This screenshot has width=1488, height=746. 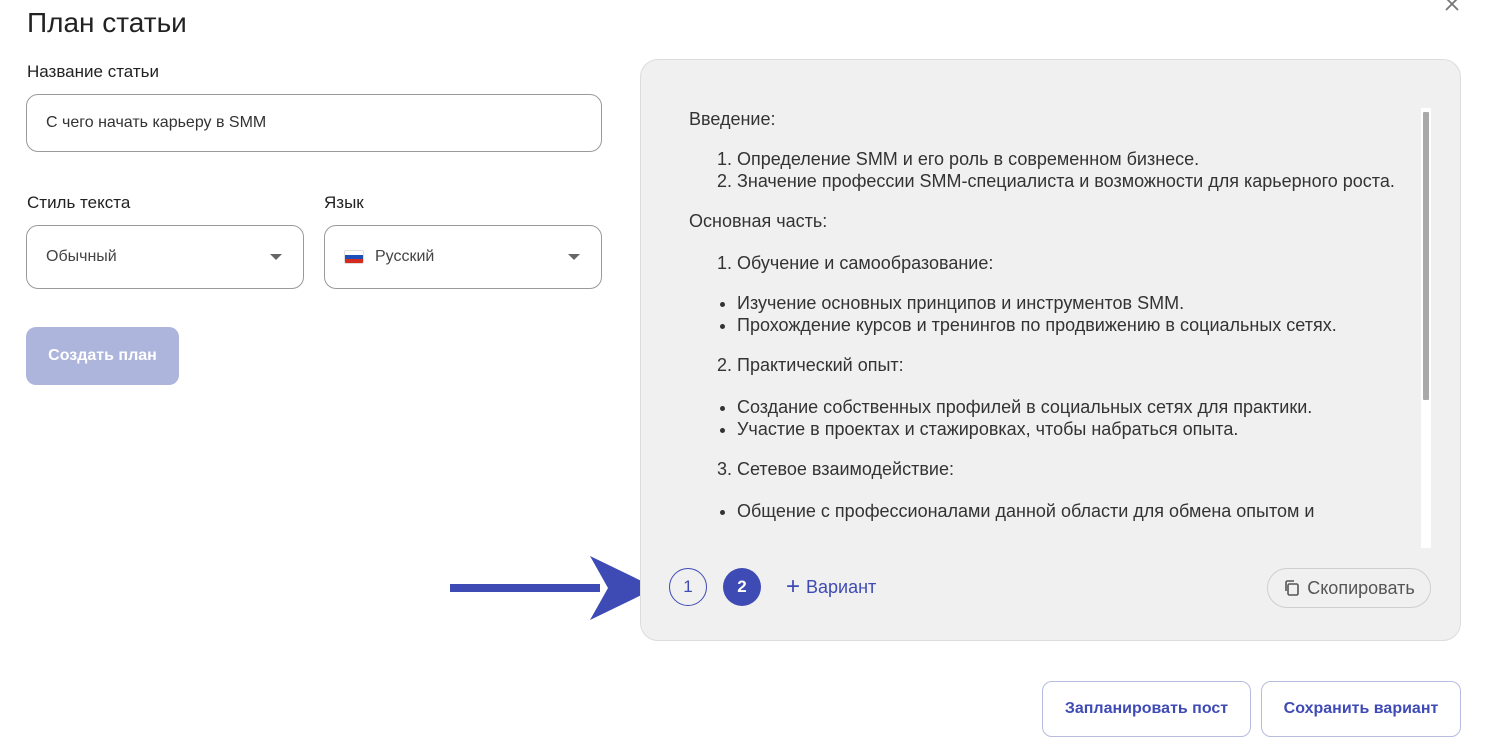 What do you see at coordinates (107, 22) in the screenshot?
I see `page-title: План статьи` at bounding box center [107, 22].